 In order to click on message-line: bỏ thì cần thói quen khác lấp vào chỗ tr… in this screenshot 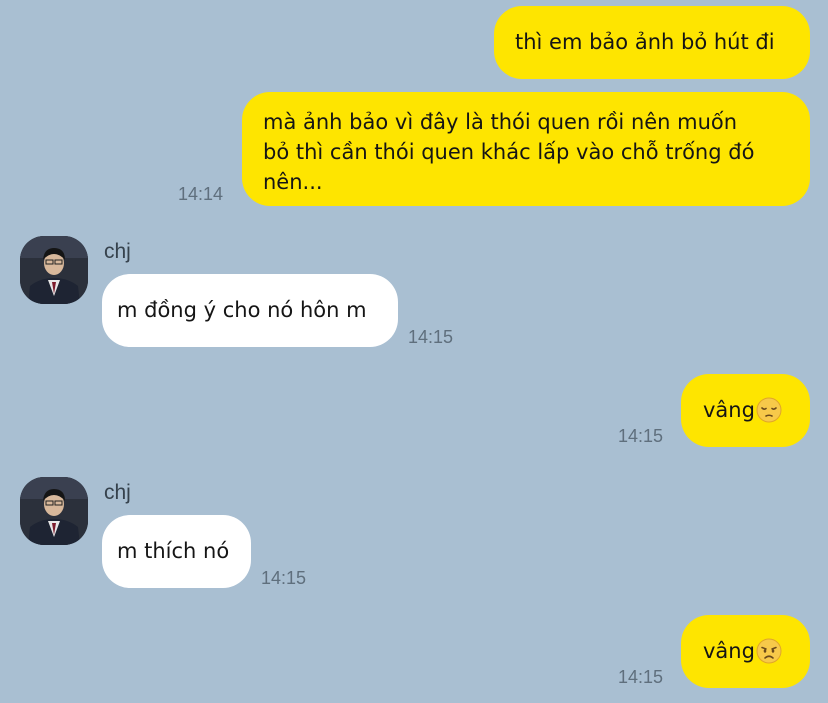, I will do `click(509, 152)`.